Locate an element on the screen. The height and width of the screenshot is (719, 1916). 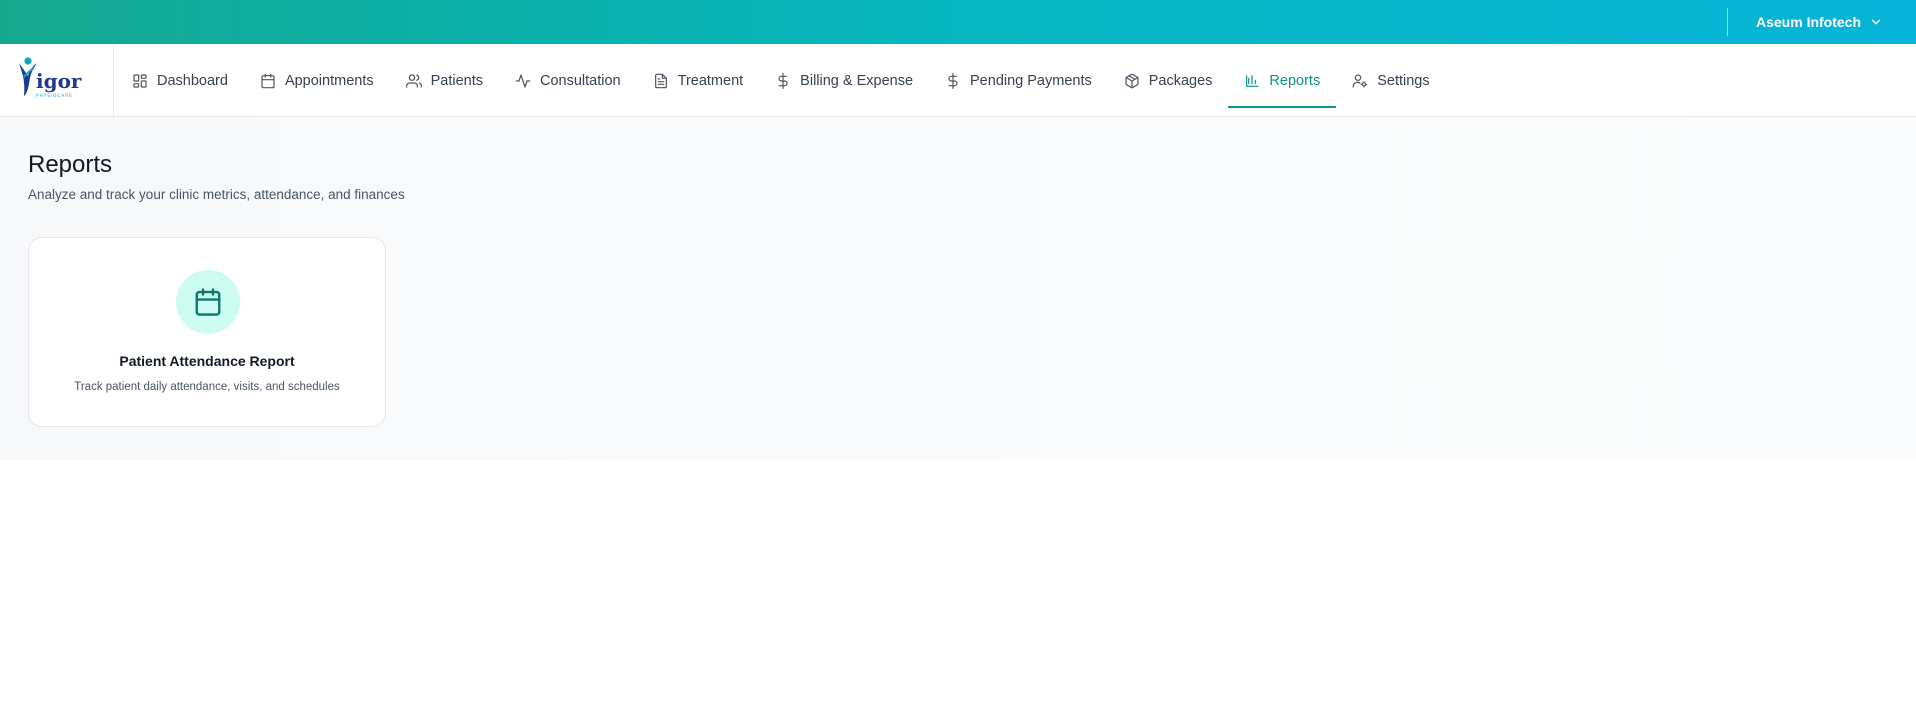
top-header-bar: Aseum Infotech is located at coordinates (958, 22).